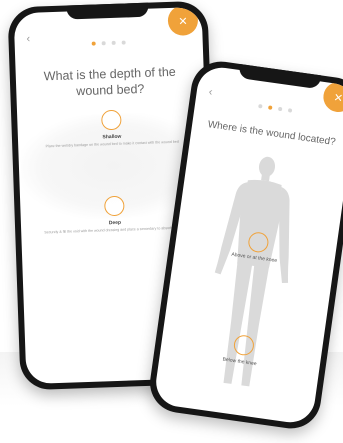  What do you see at coordinates (108, 41) in the screenshot?
I see `progress-dots` at bounding box center [108, 41].